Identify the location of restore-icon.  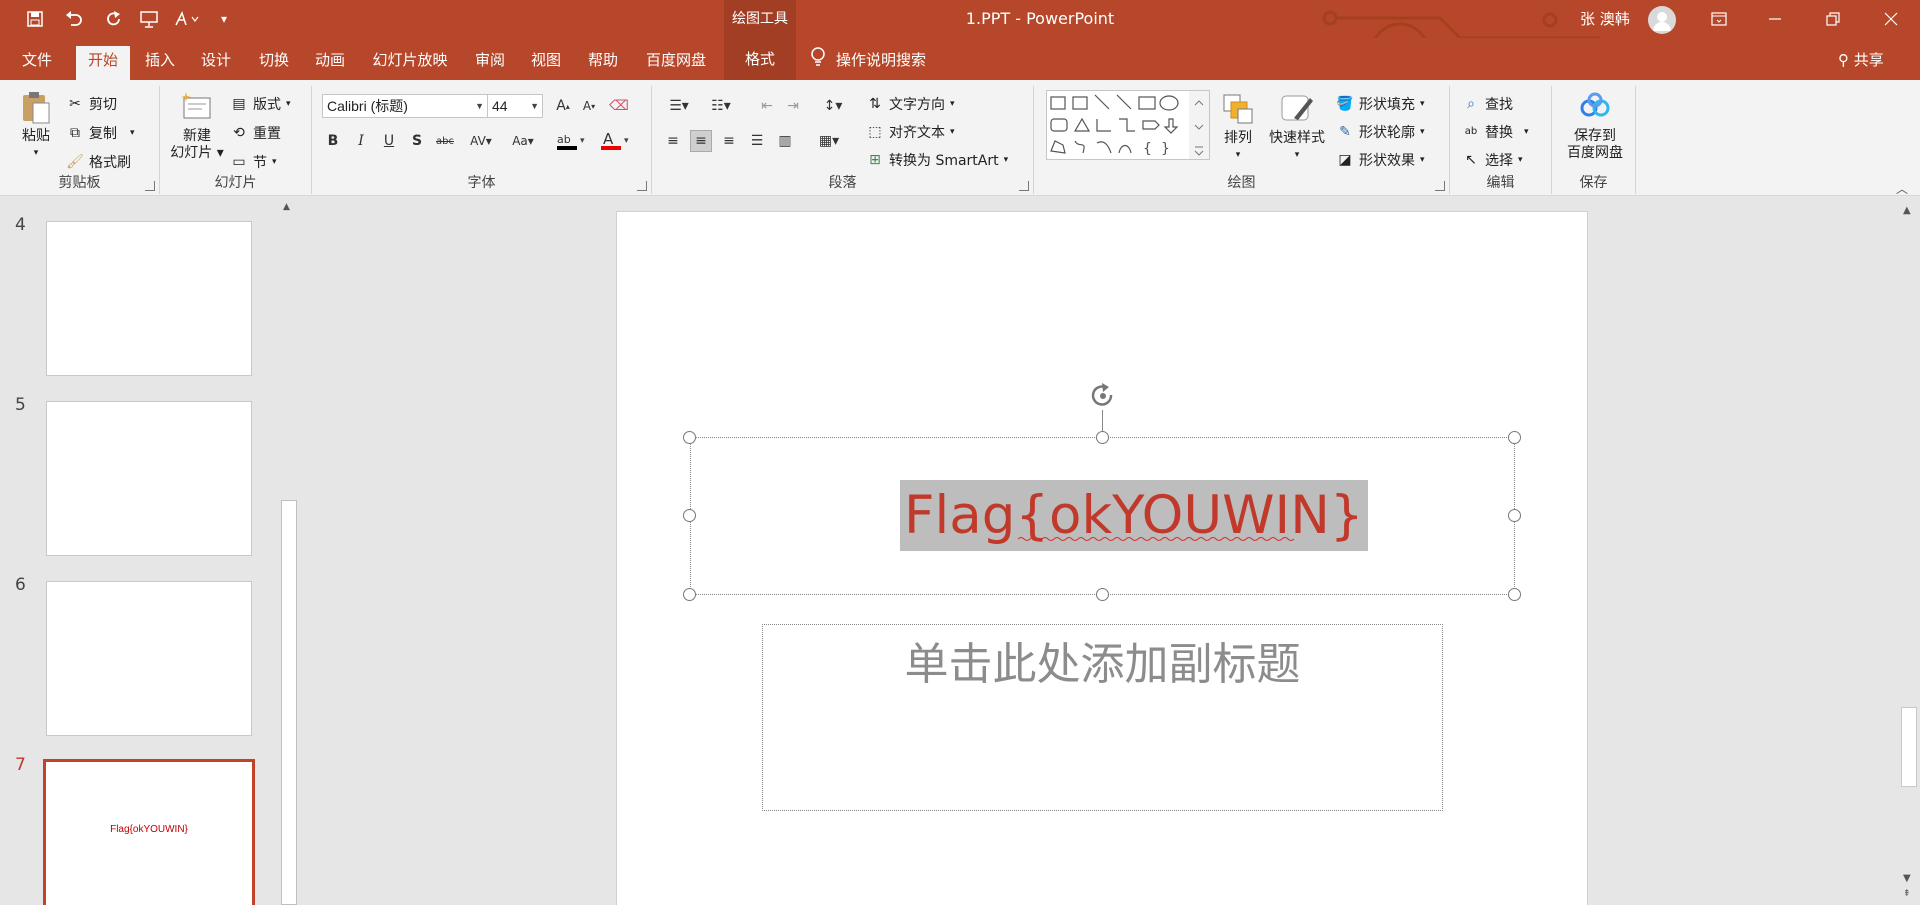
(1833, 19).